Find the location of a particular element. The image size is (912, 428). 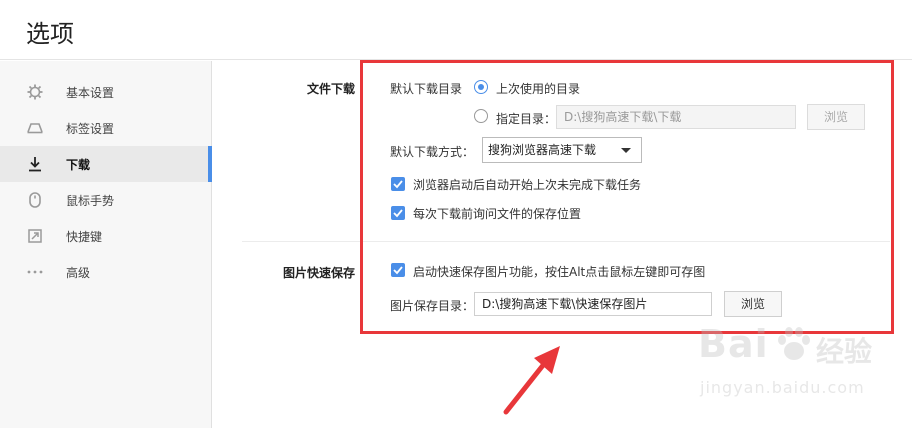

sidebar-item-label: 快捷键 is located at coordinates (84, 236).